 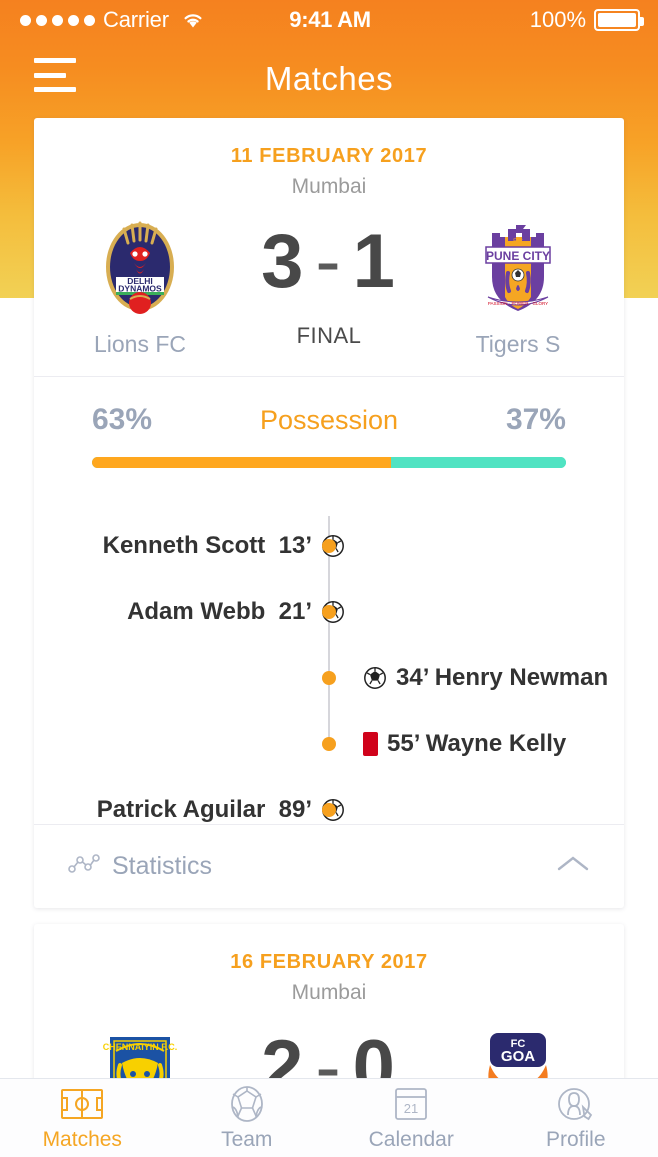 I want to click on possession-label: Possession, so click(x=329, y=420).